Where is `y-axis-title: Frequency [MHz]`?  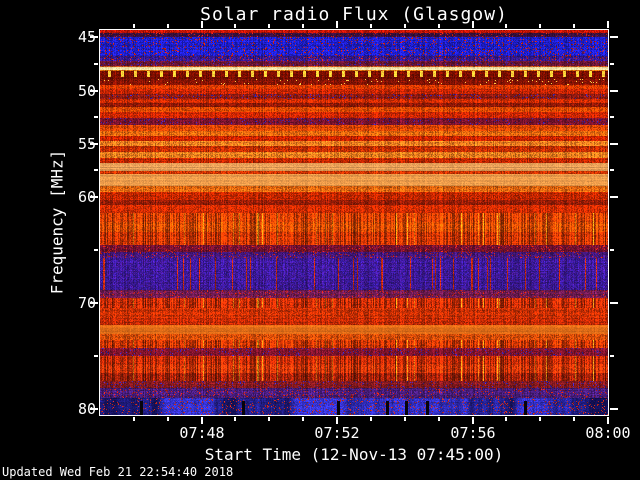
y-axis-title: Frequency [MHz] is located at coordinates (57, 222).